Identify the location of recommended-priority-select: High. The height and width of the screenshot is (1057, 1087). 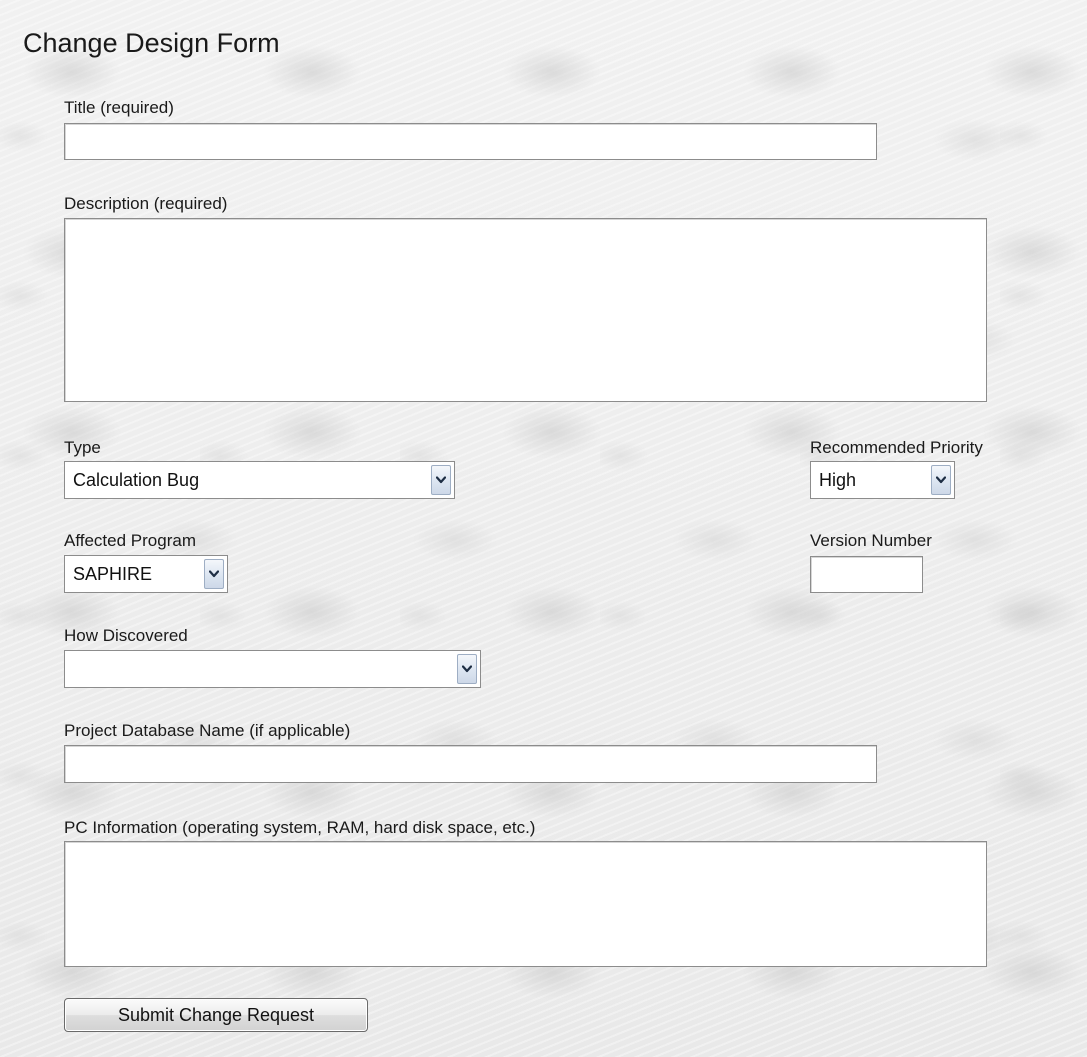
(882, 480).